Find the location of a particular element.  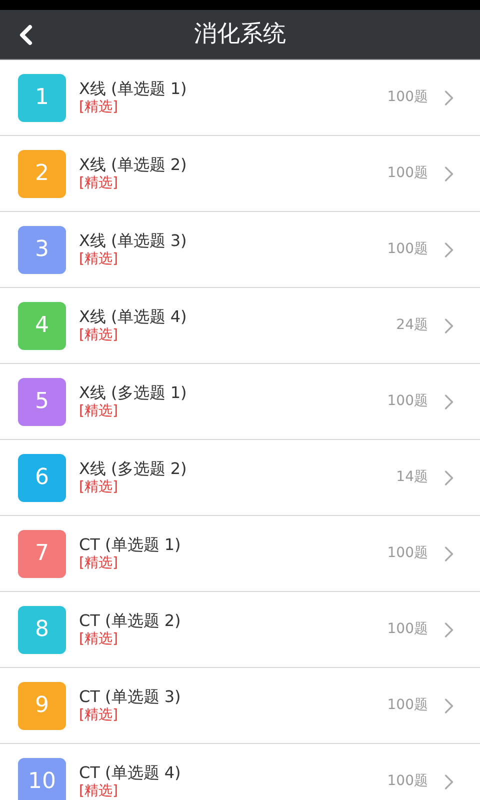

list-item: 5 X线 (多选题 1) [精选] 100题 is located at coordinates (240, 402).